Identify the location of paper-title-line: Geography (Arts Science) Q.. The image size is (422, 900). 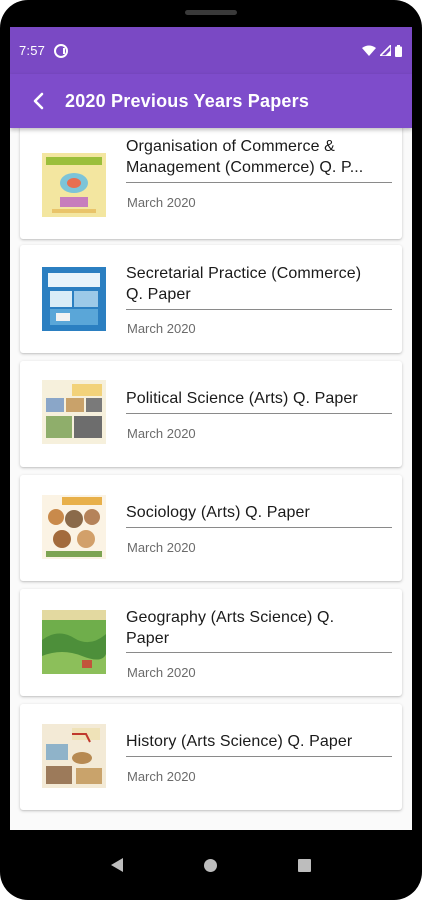
(230, 617).